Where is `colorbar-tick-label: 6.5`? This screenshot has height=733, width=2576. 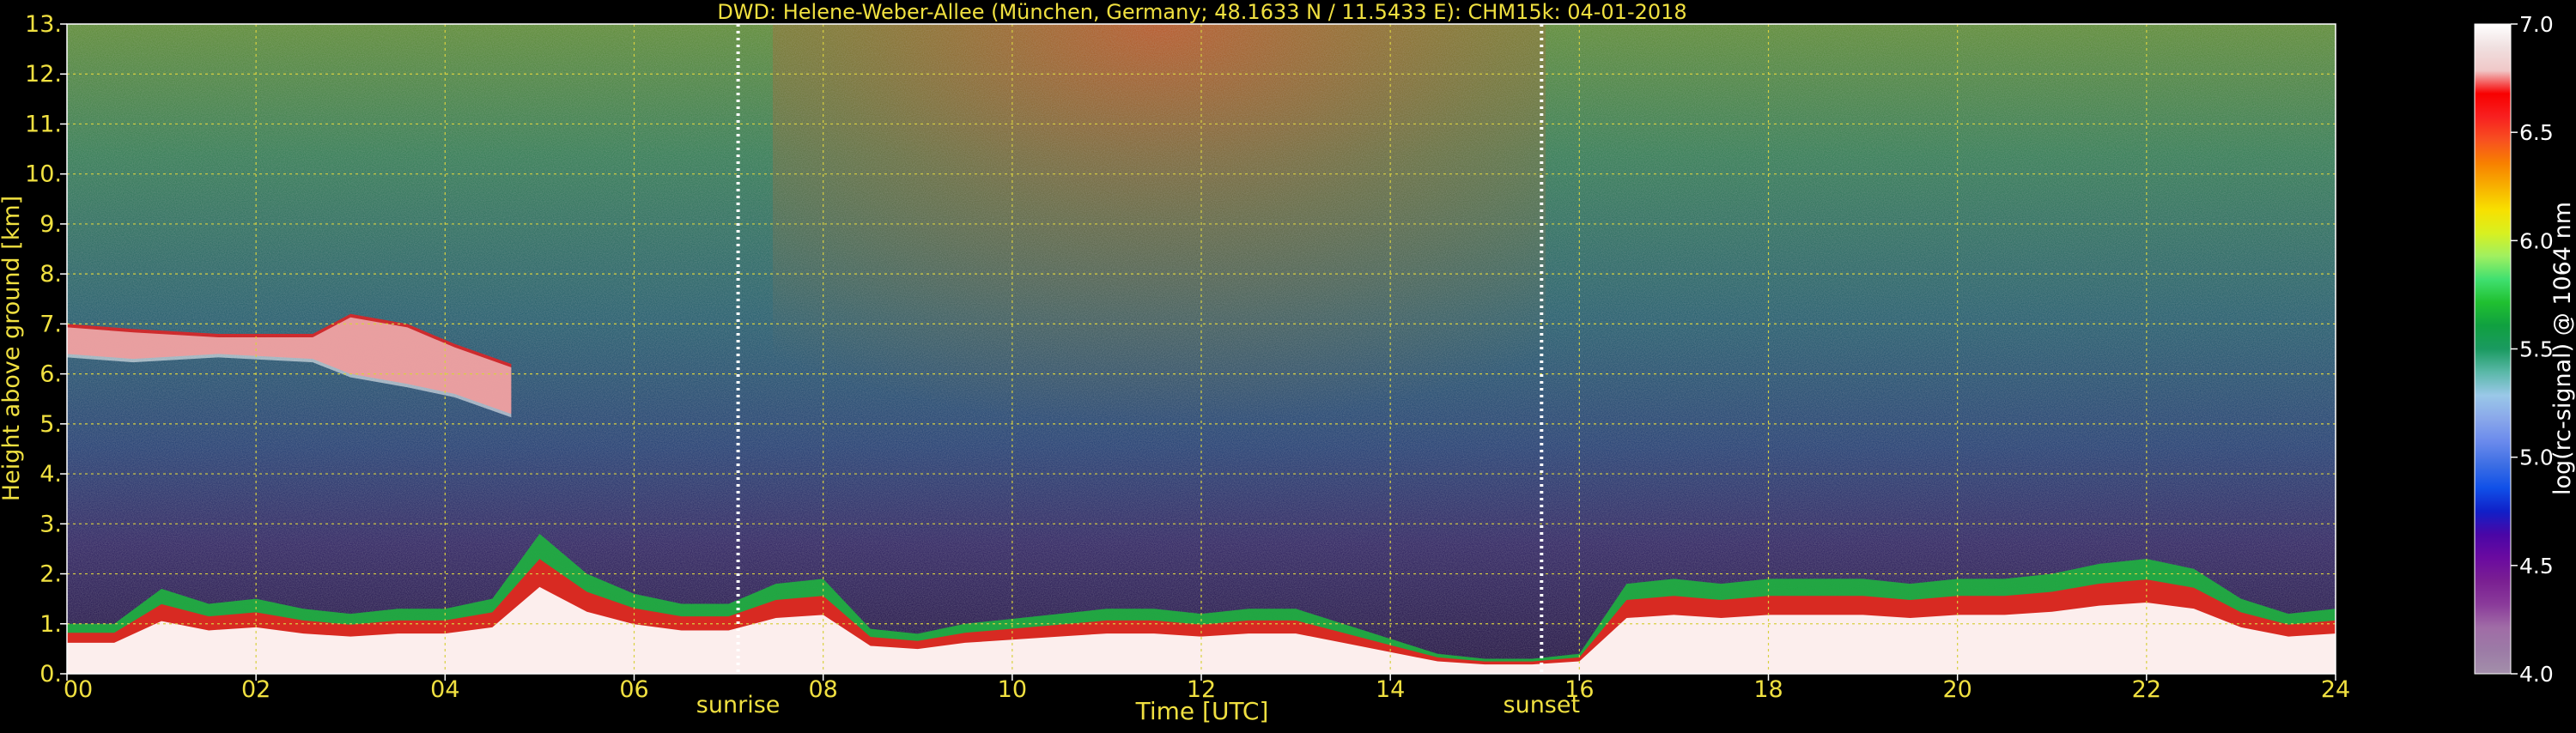 colorbar-tick-label: 6.5 is located at coordinates (2536, 132).